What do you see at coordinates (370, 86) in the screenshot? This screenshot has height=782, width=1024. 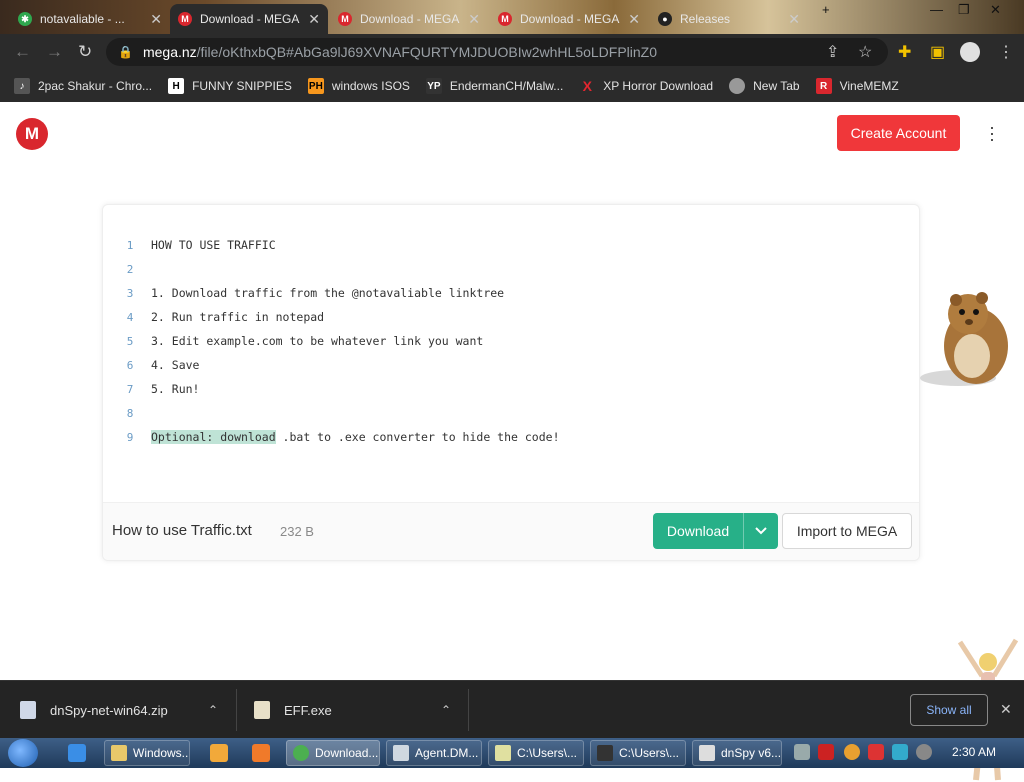 I see `bookmark-label: windows ISOS` at bounding box center [370, 86].